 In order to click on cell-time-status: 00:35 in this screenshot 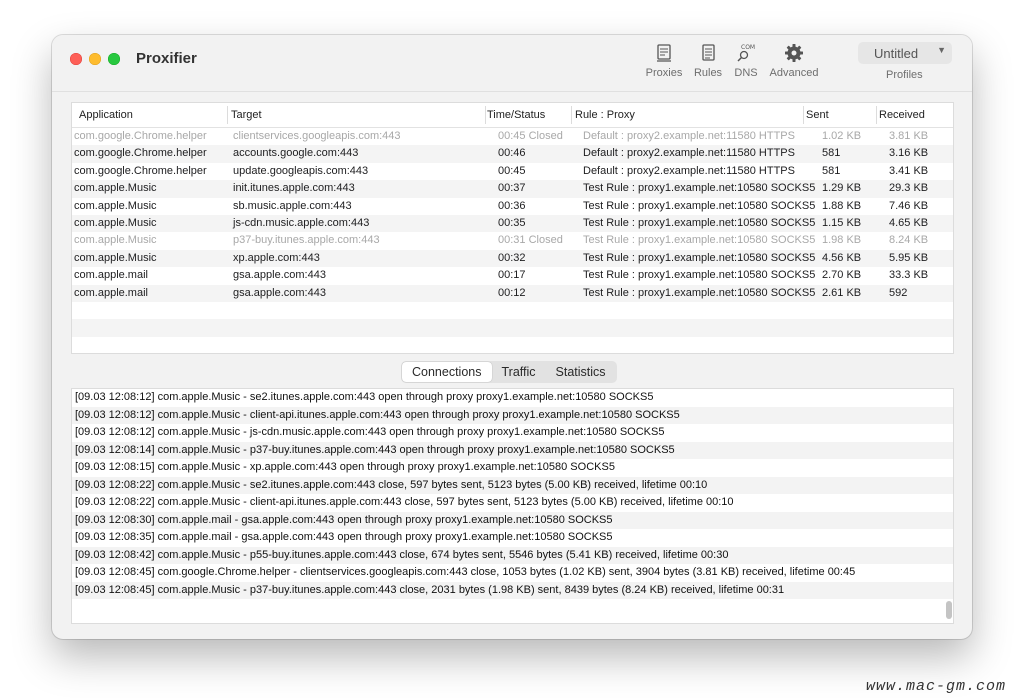, I will do `click(512, 222)`.